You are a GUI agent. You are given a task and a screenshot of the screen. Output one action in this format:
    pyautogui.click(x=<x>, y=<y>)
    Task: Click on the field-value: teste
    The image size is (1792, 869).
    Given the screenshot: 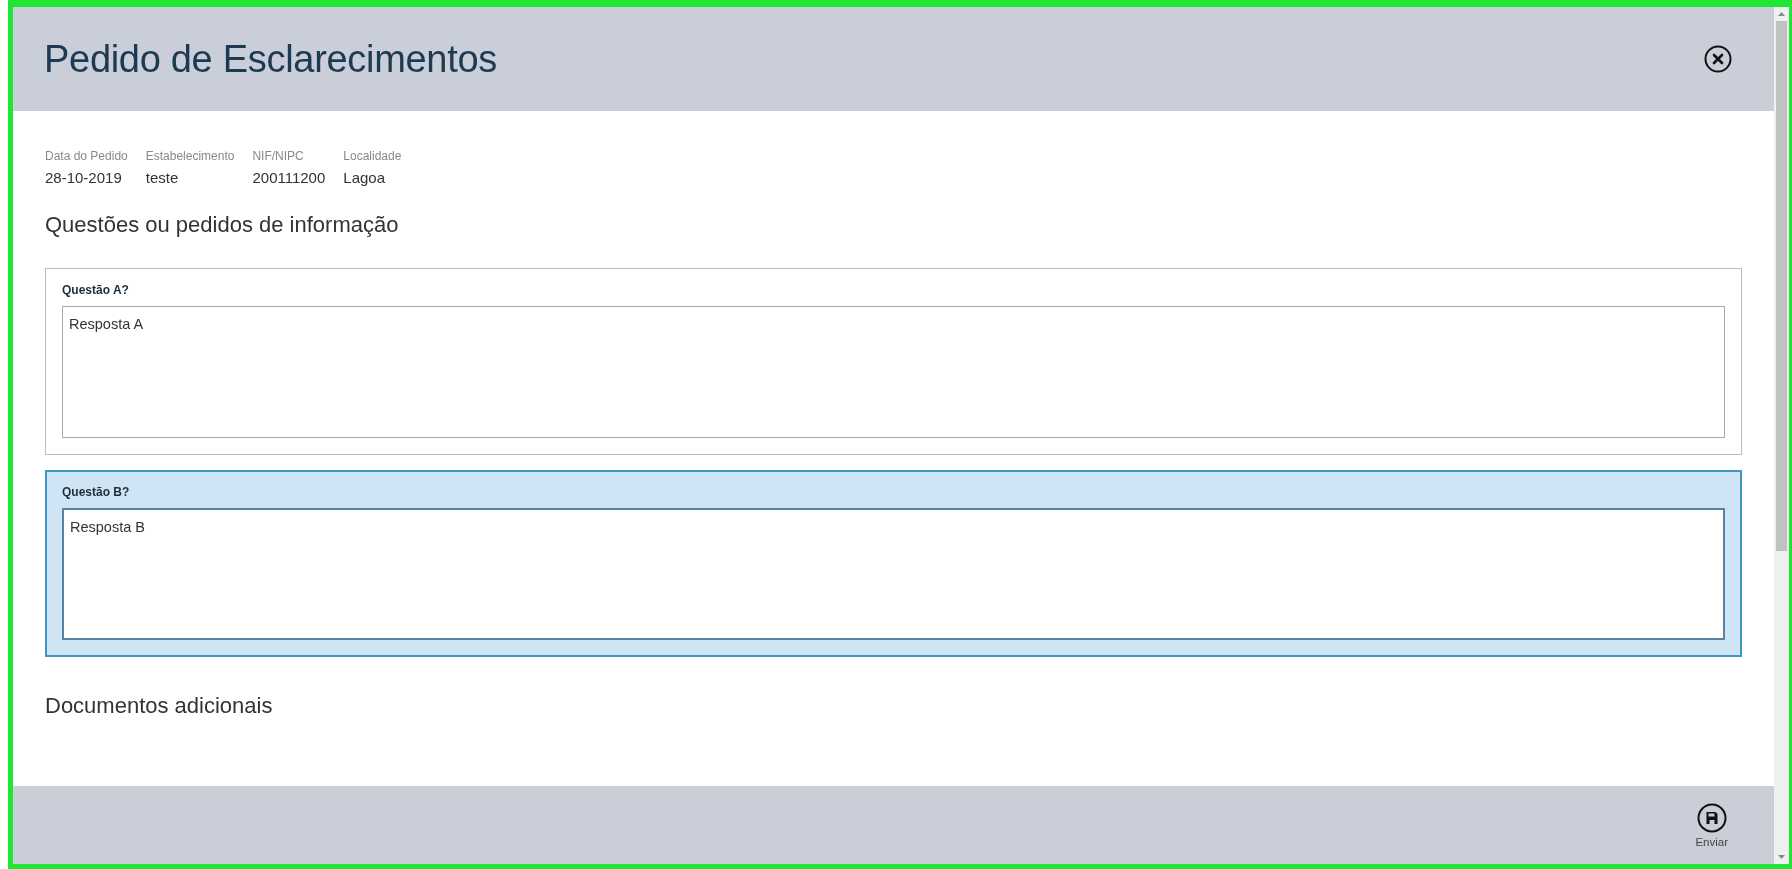 What is the action you would take?
    pyautogui.click(x=162, y=177)
    